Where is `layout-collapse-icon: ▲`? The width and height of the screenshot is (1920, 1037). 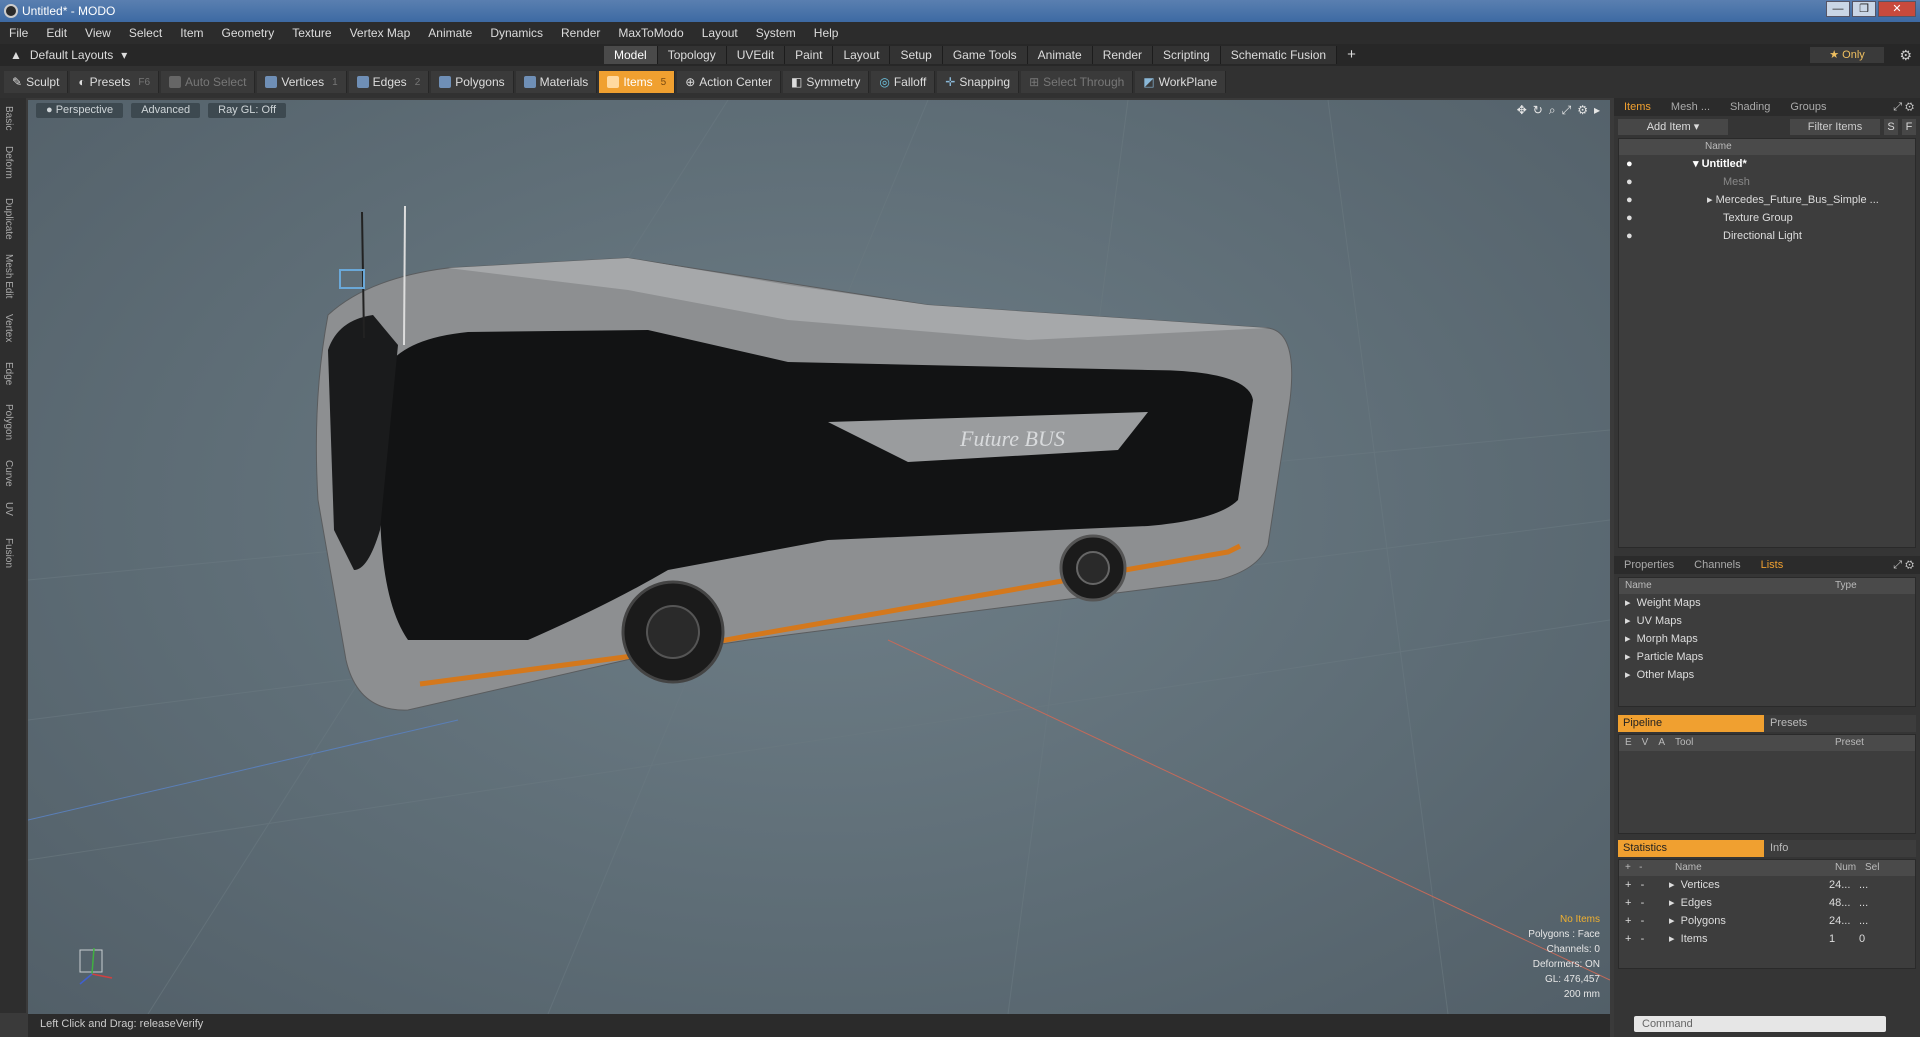
layout-collapse-icon: ▲ is located at coordinates (16, 55).